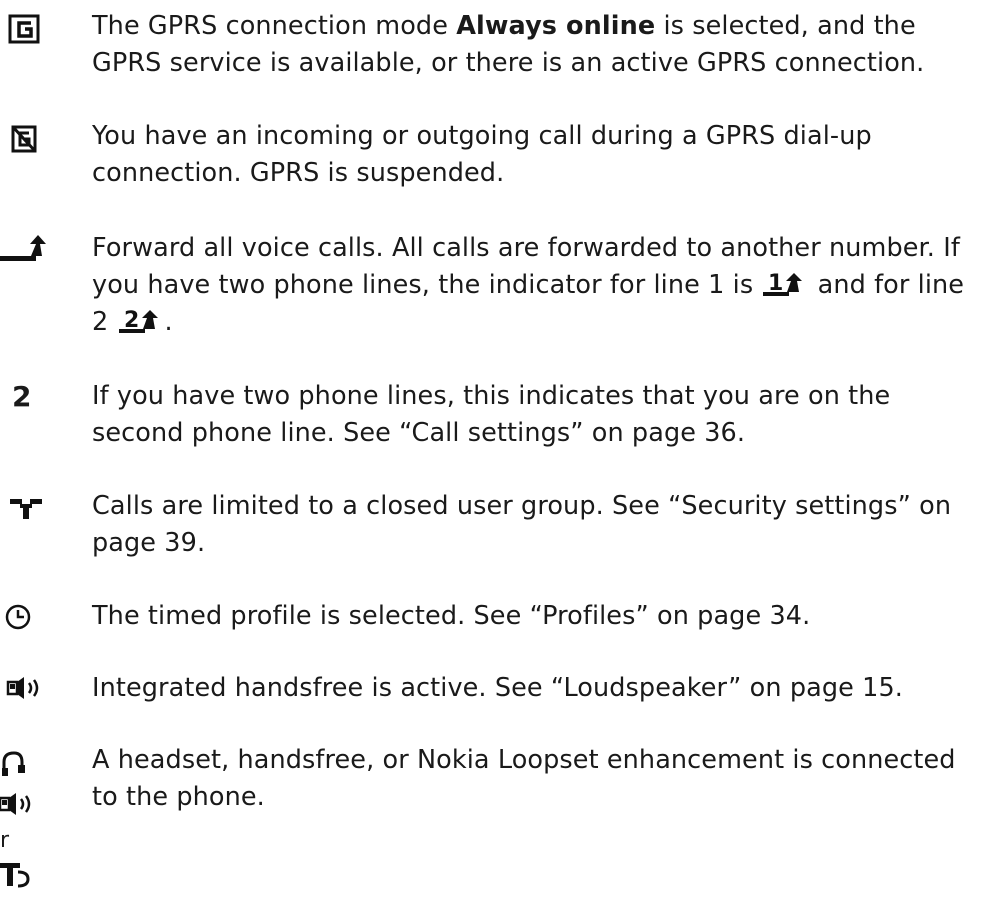 This screenshot has width=988, height=920. Describe the element at coordinates (785, 284) in the screenshot. I see `line-1-forward-icon: 1` at that location.